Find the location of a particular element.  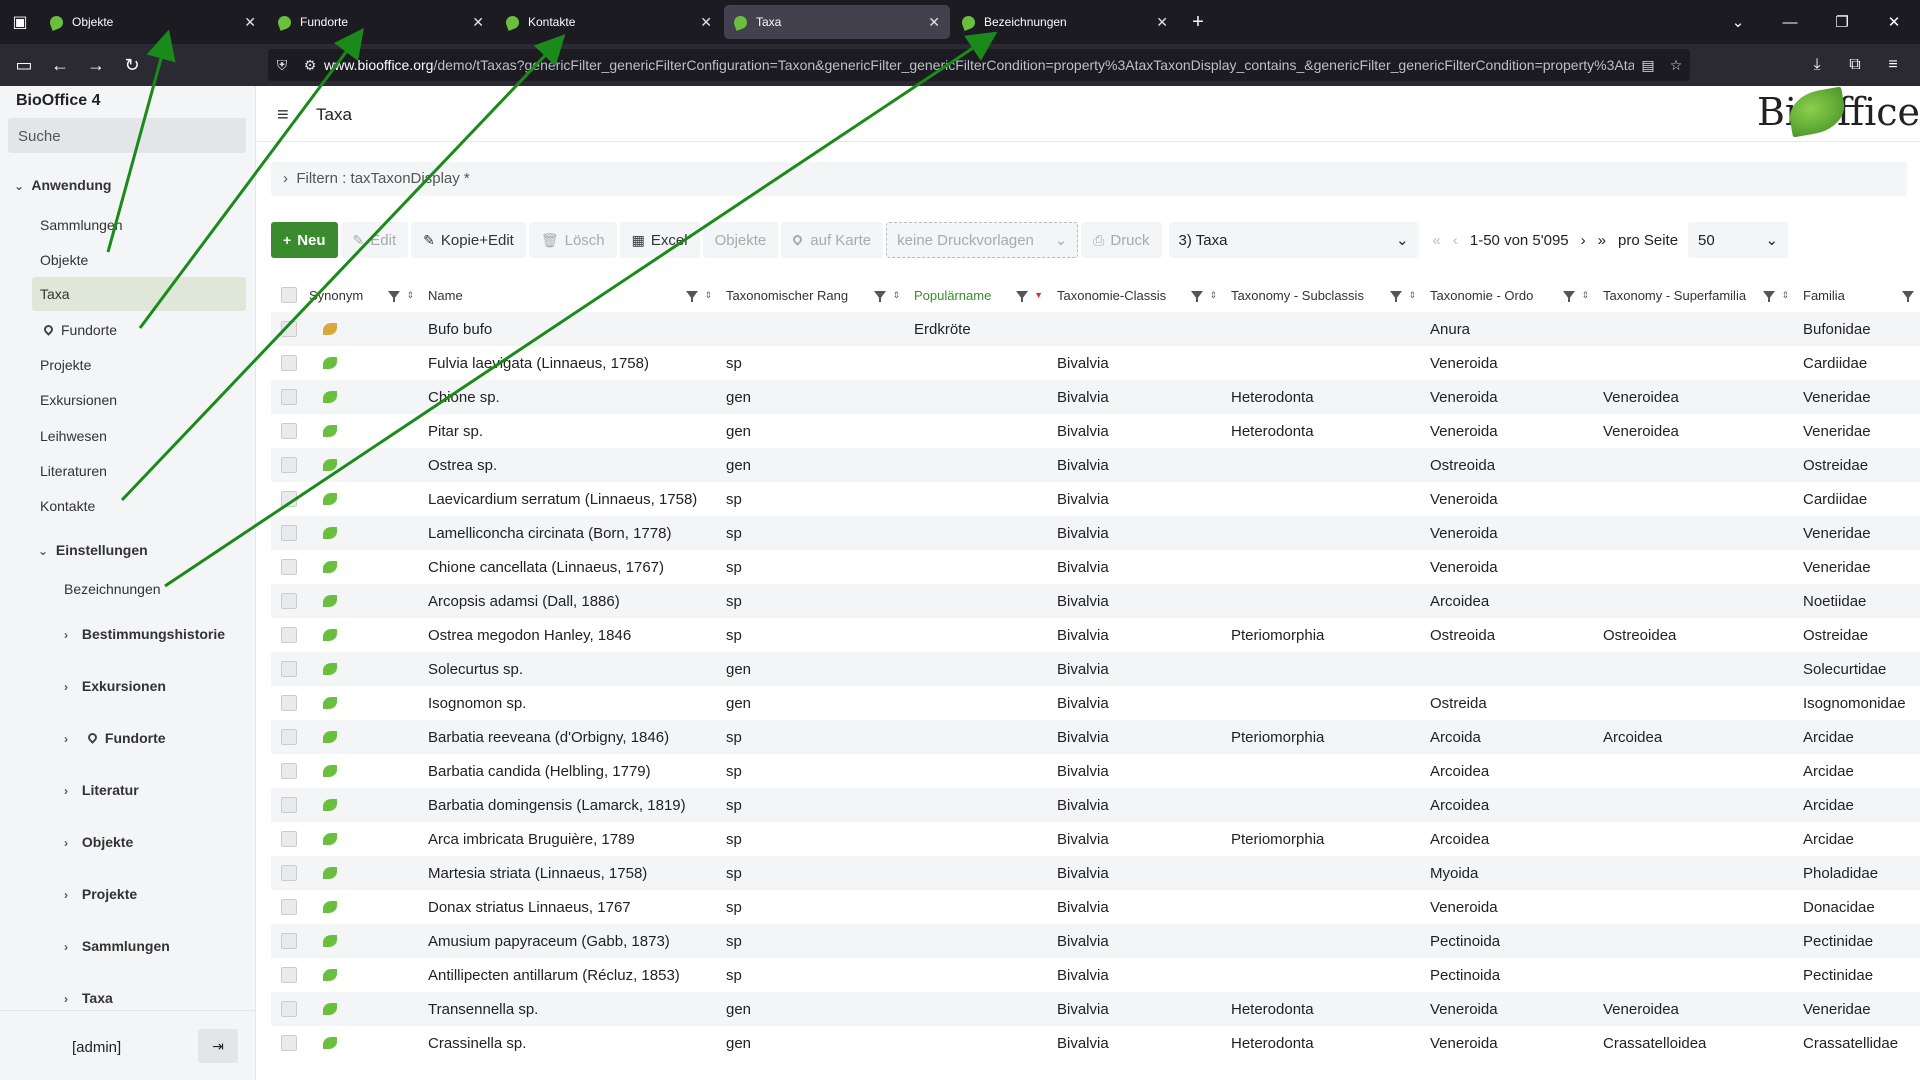

tab-kontakte: Kontakte ✕ is located at coordinates (609, 22).